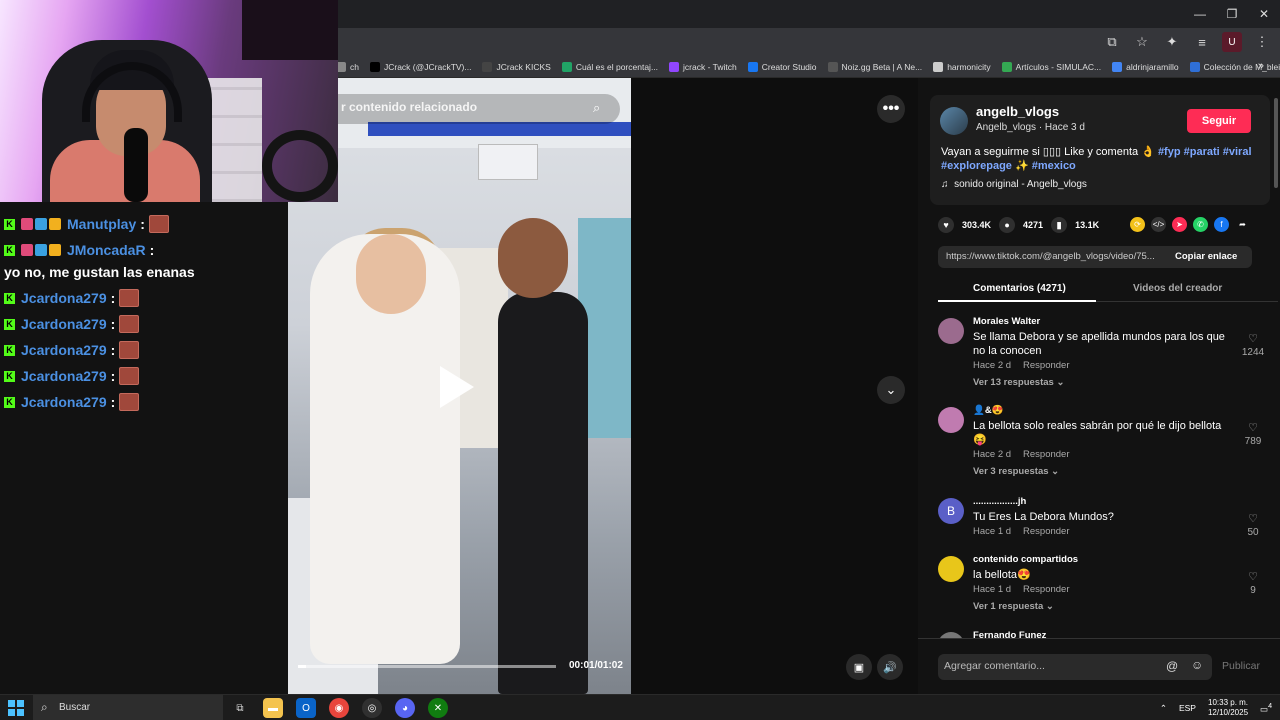 The height and width of the screenshot is (720, 1280). Describe the element at coordinates (1018, 382) in the screenshot. I see `view-replies-button: Ver 13 respuestas ⌄` at that location.